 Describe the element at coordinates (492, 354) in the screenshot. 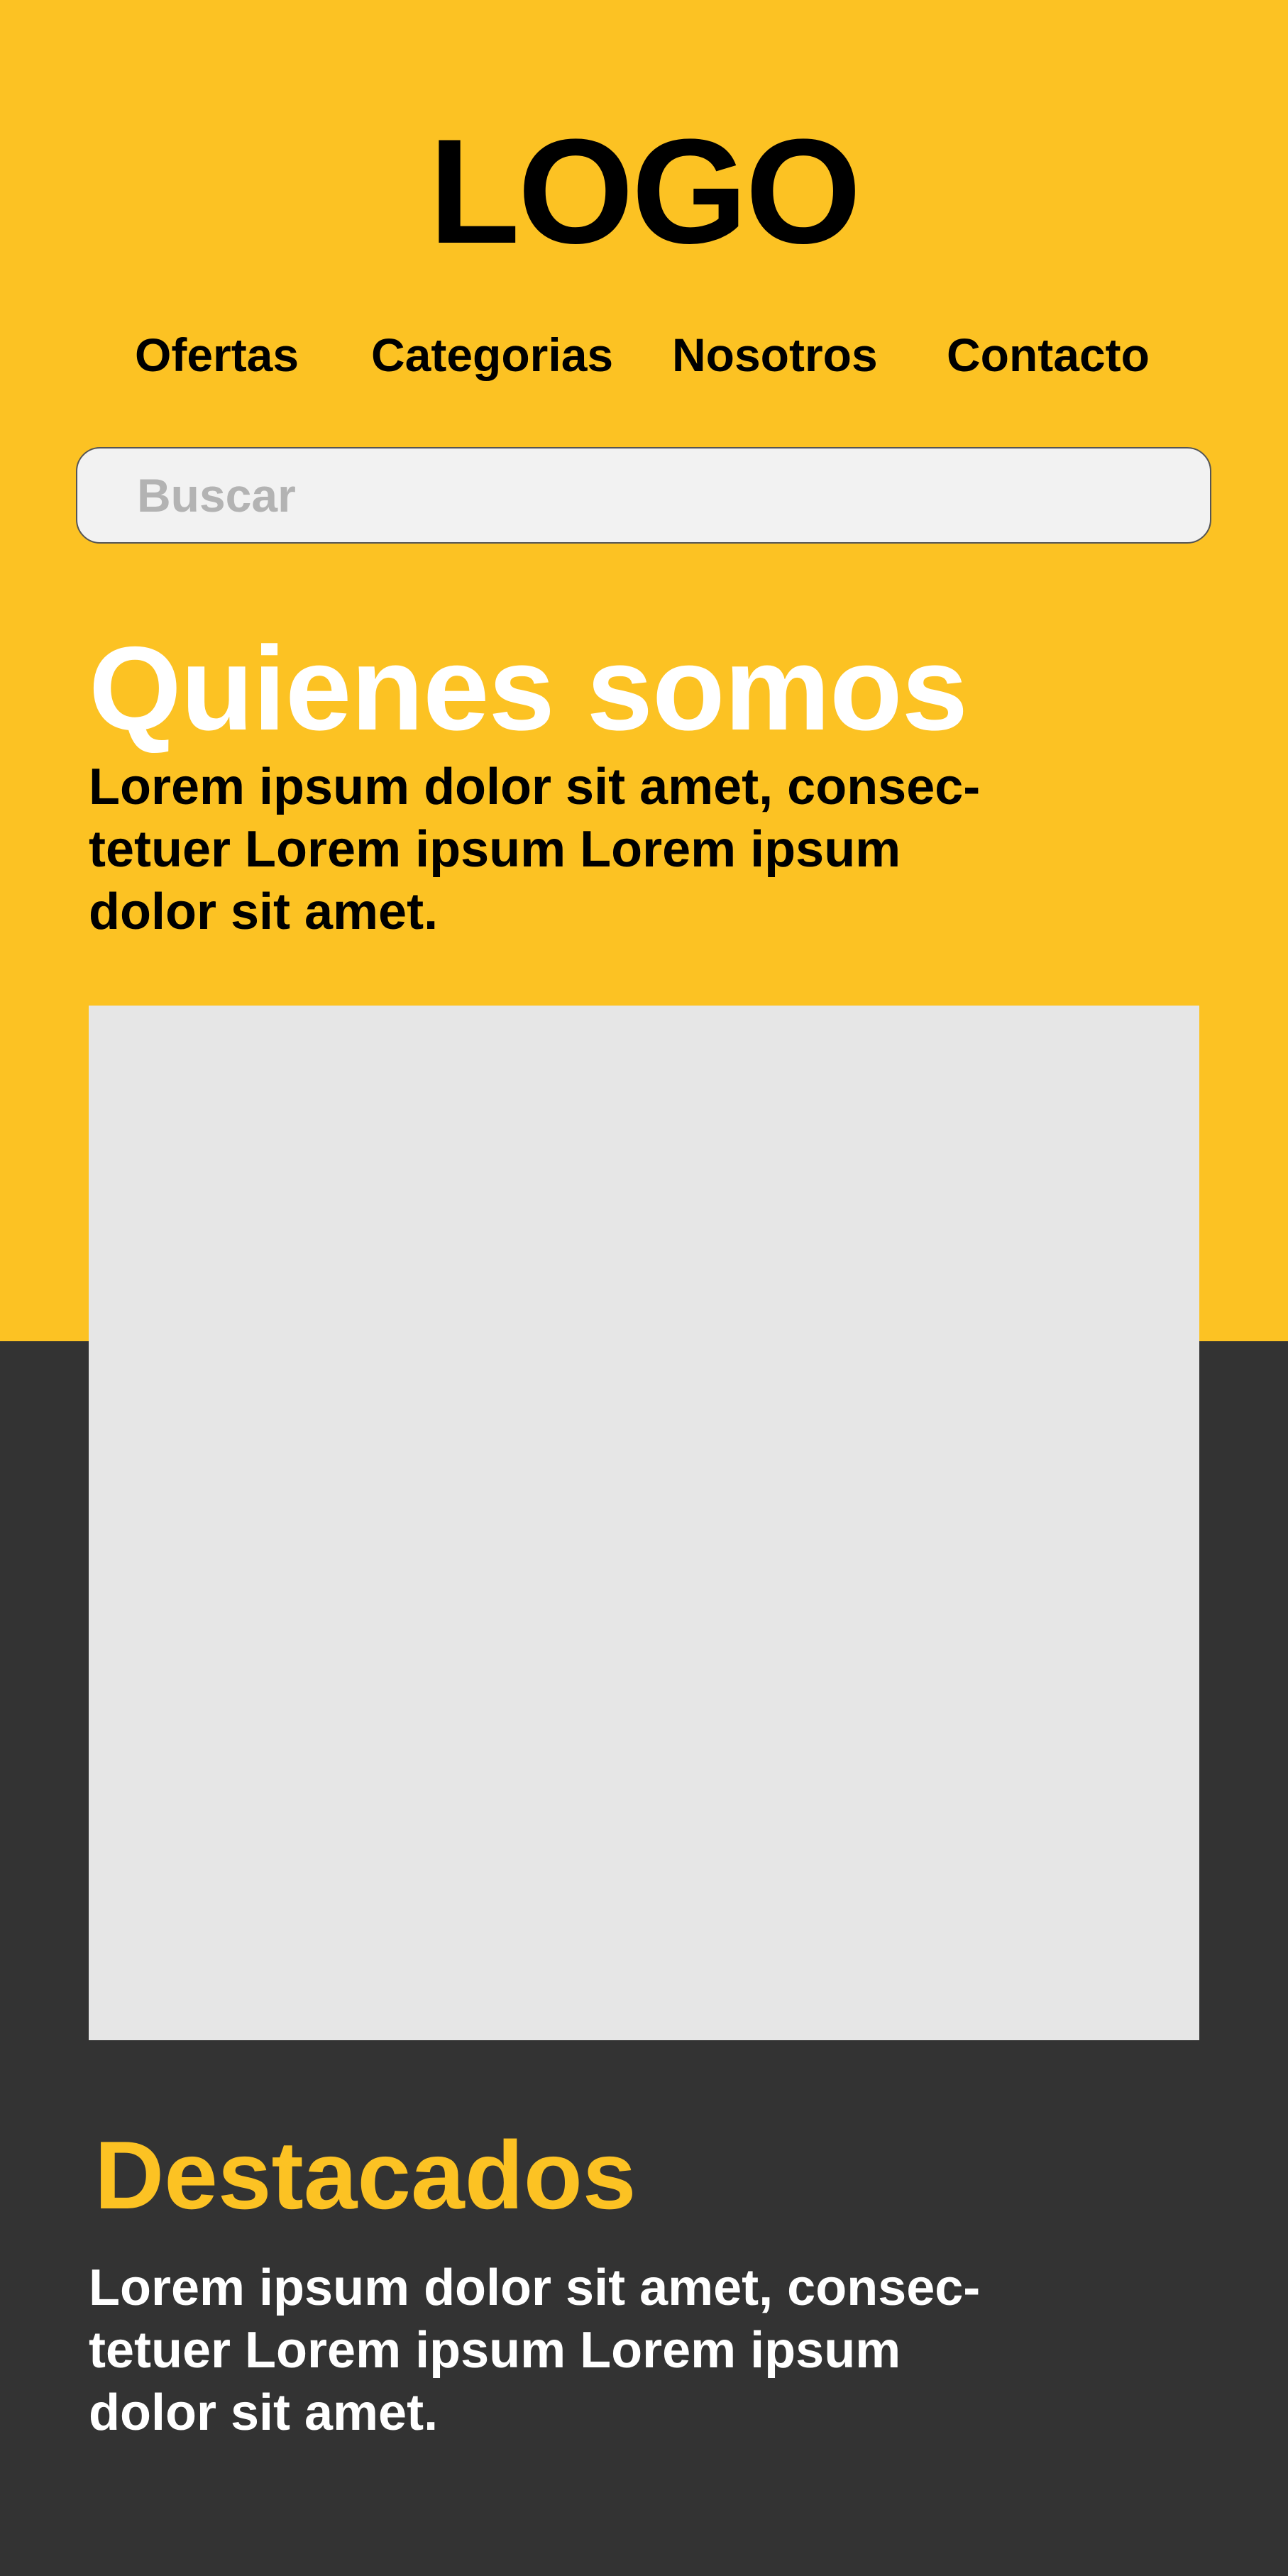

I see `nav-item-categorias: Categorias` at that location.